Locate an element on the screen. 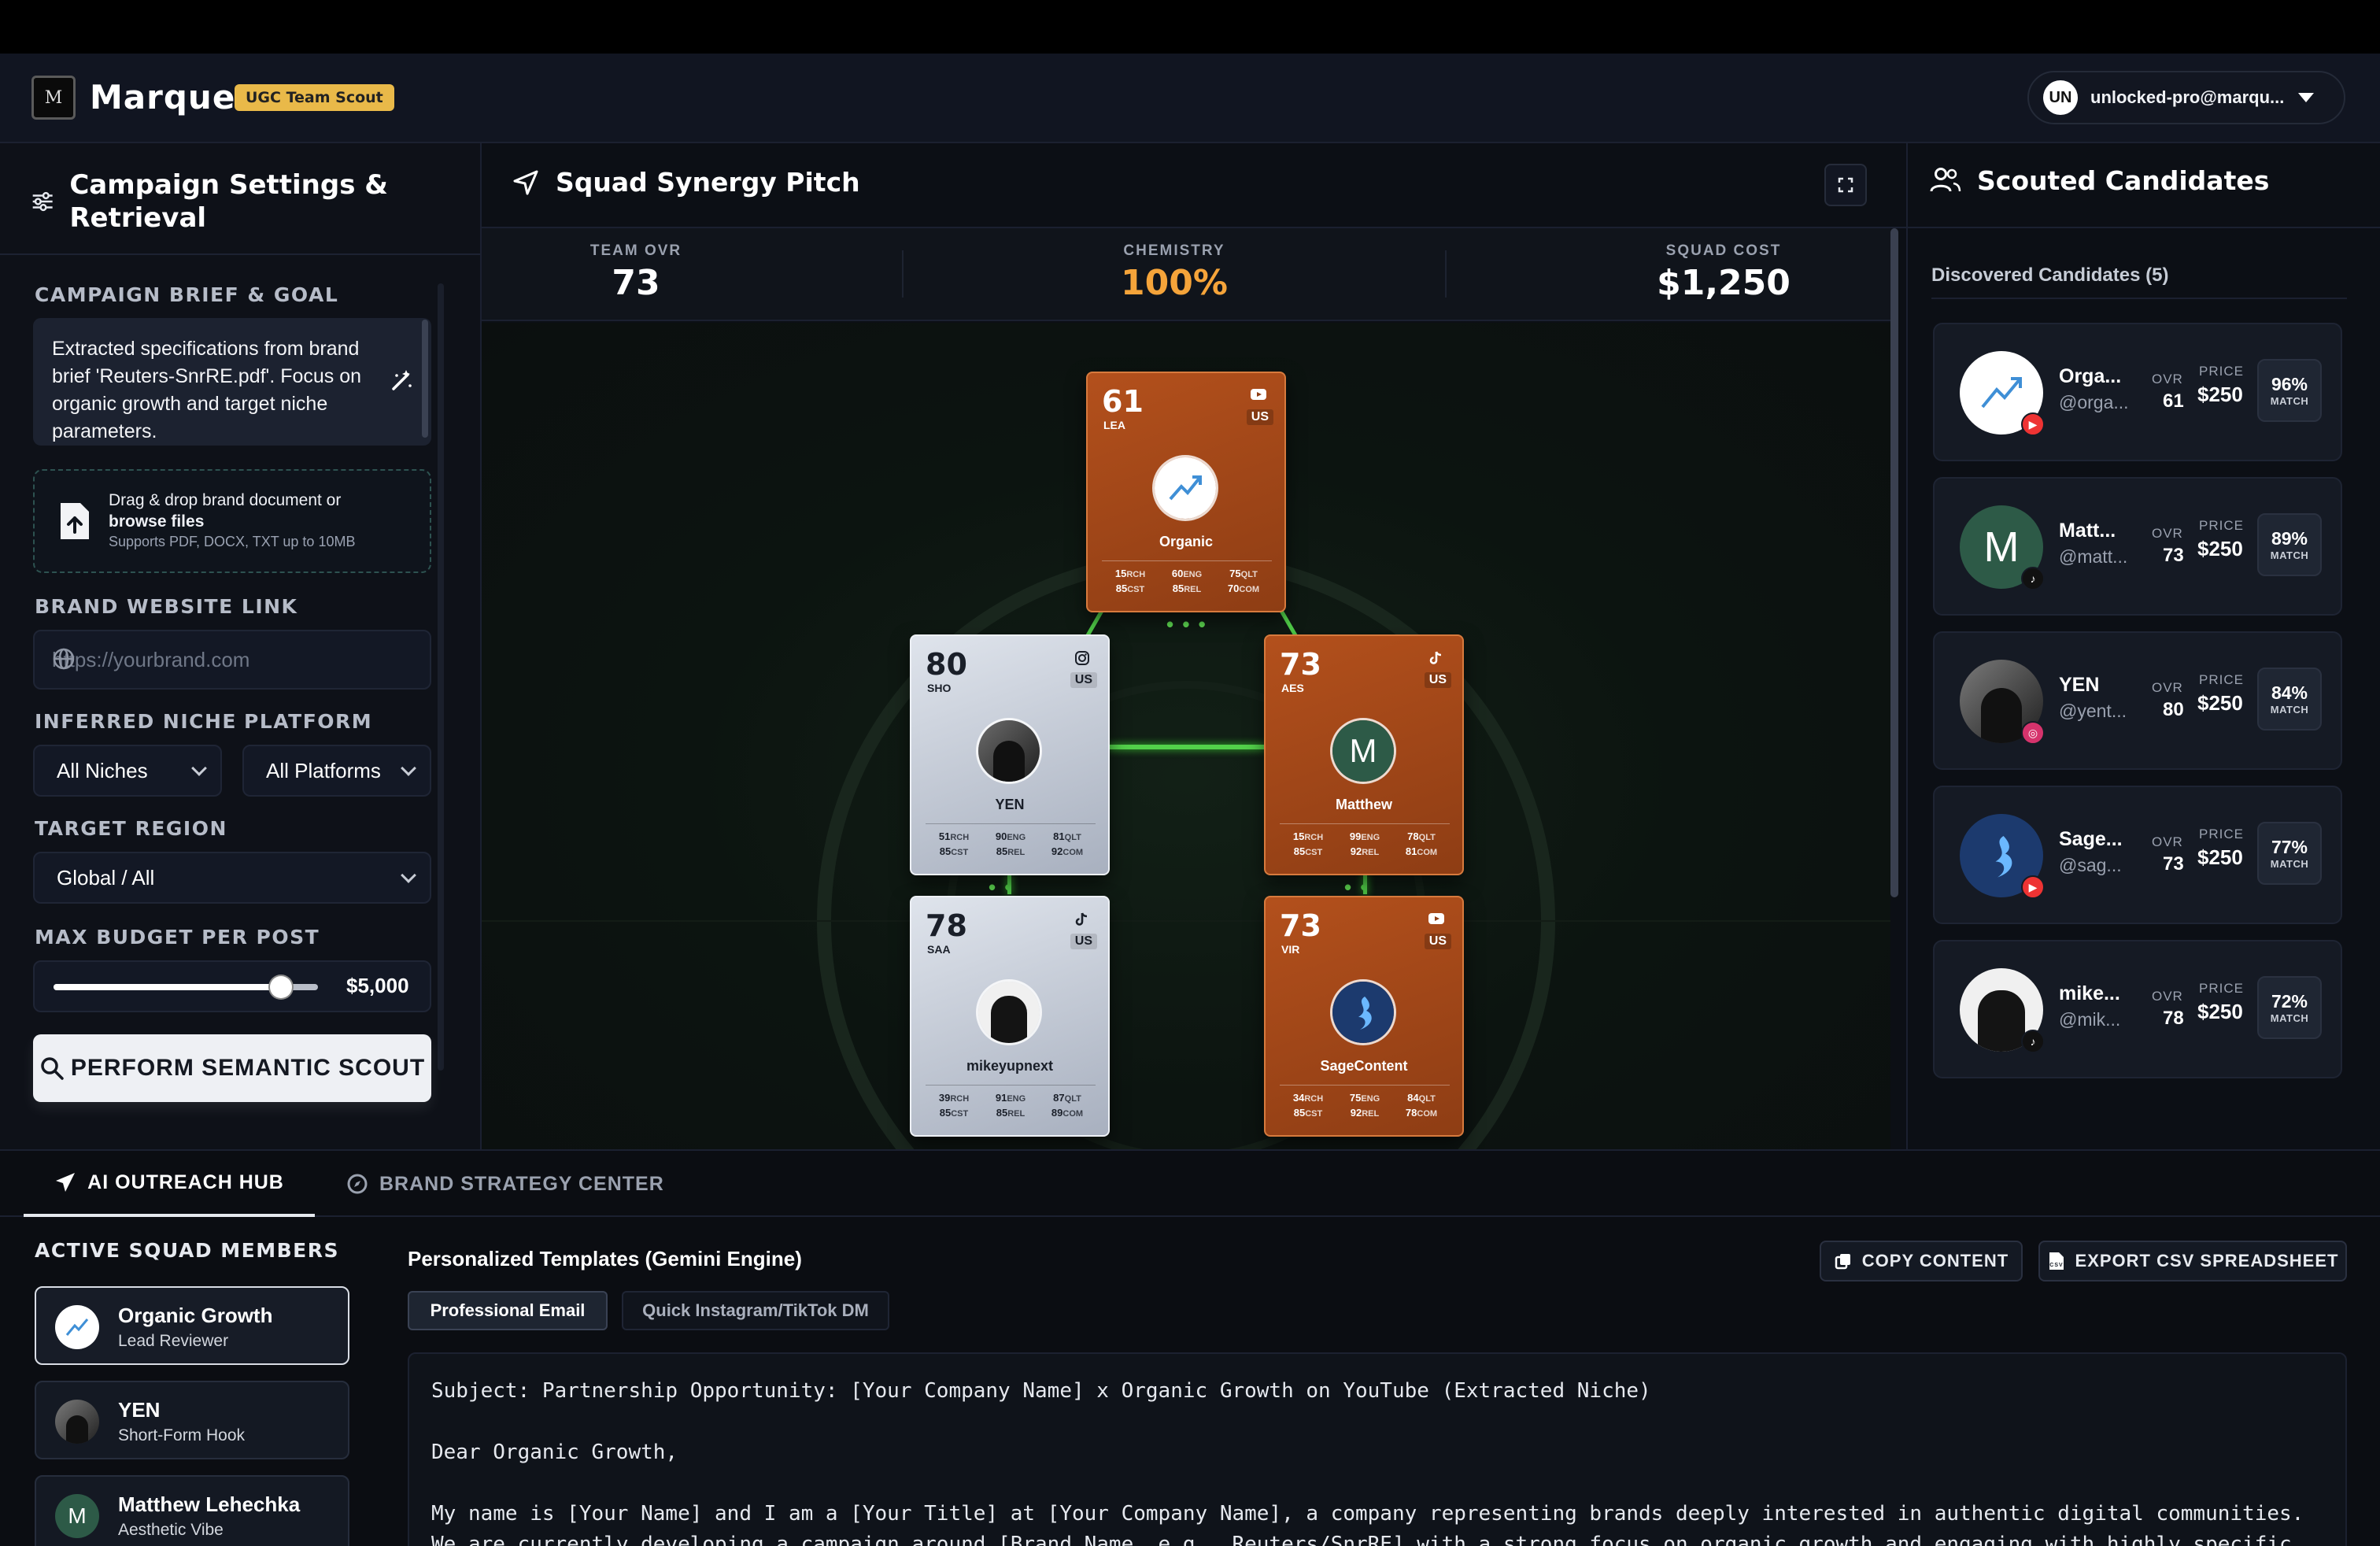  copy-content-button: COPY CONTENT is located at coordinates (1922, 1261).